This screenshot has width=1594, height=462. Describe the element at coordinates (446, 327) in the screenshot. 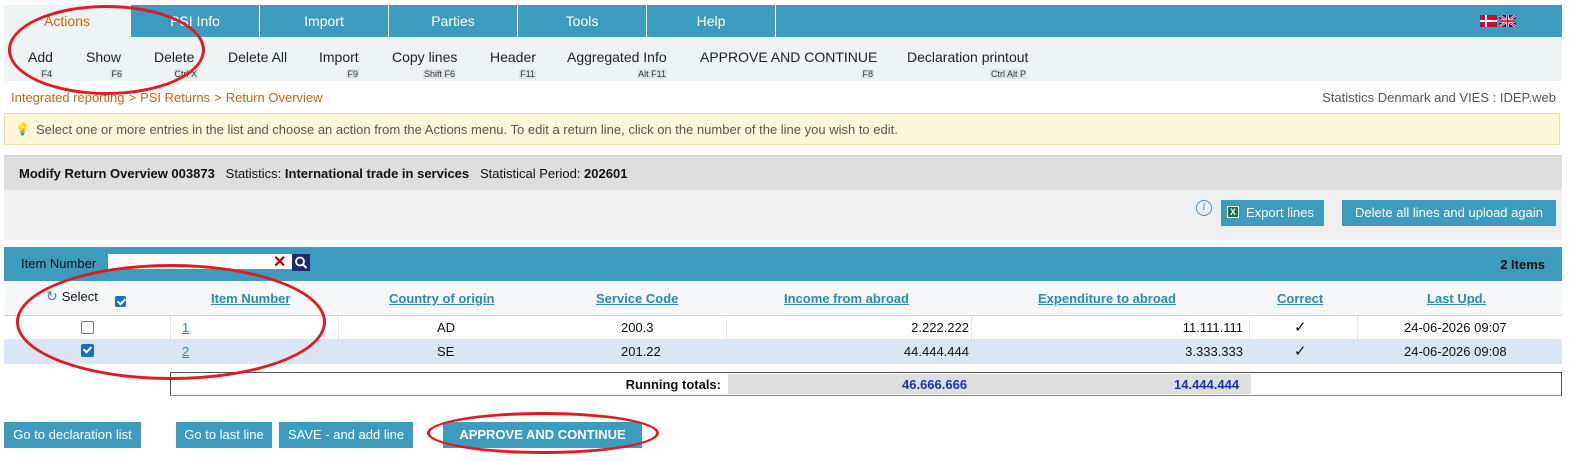

I see `country-cell: AD` at that location.